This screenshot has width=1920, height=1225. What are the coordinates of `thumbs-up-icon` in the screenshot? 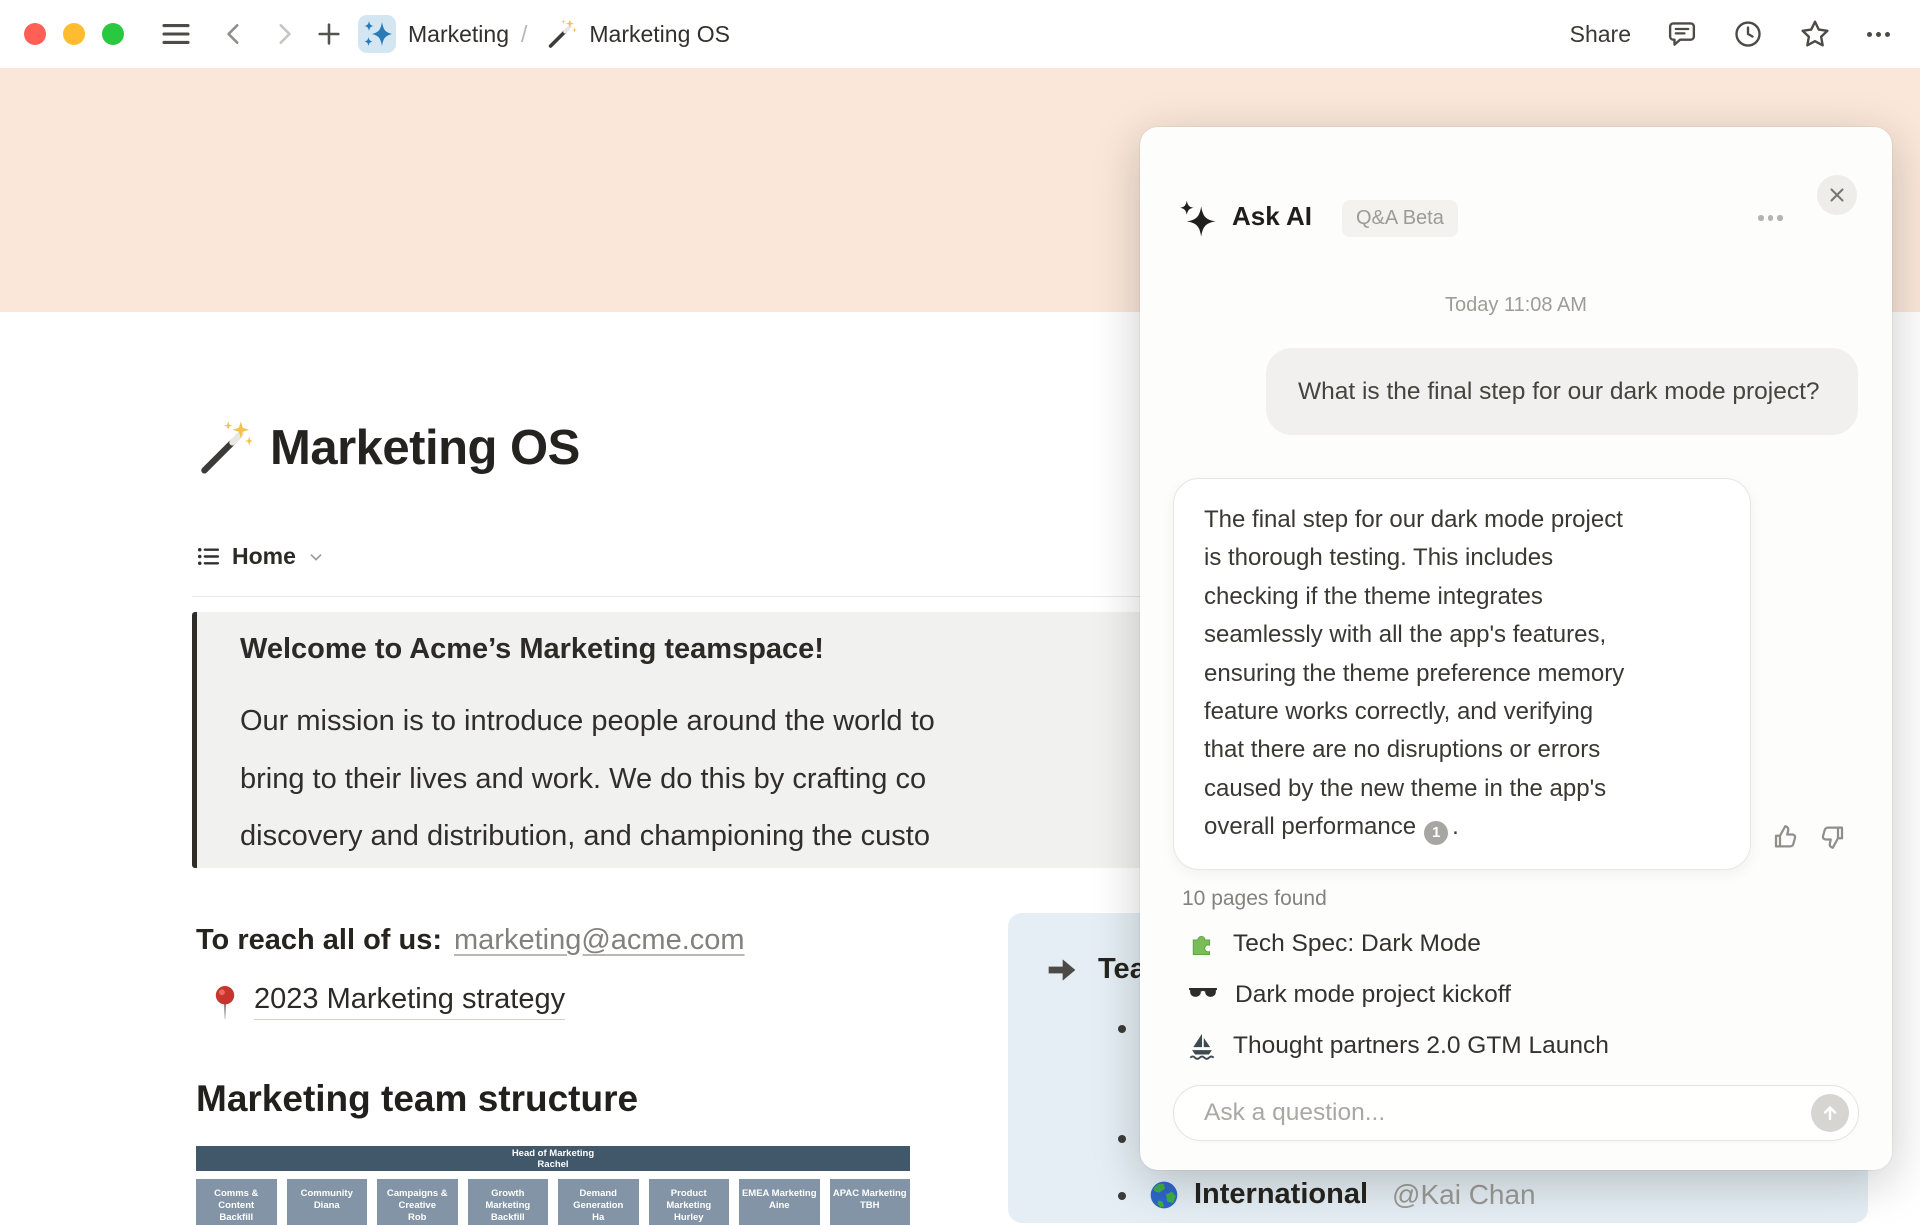 It's located at (1785, 837).